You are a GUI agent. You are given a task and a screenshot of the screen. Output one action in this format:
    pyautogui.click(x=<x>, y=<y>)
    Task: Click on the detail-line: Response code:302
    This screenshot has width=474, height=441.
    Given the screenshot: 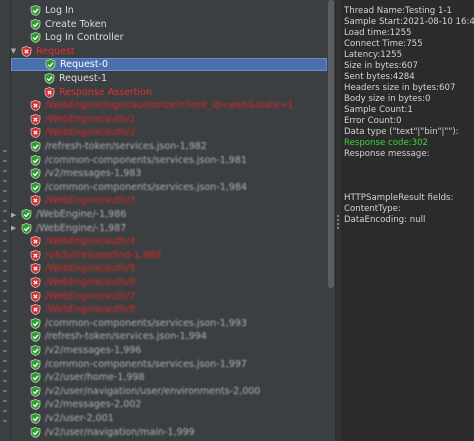 What is the action you would take?
    pyautogui.click(x=386, y=143)
    